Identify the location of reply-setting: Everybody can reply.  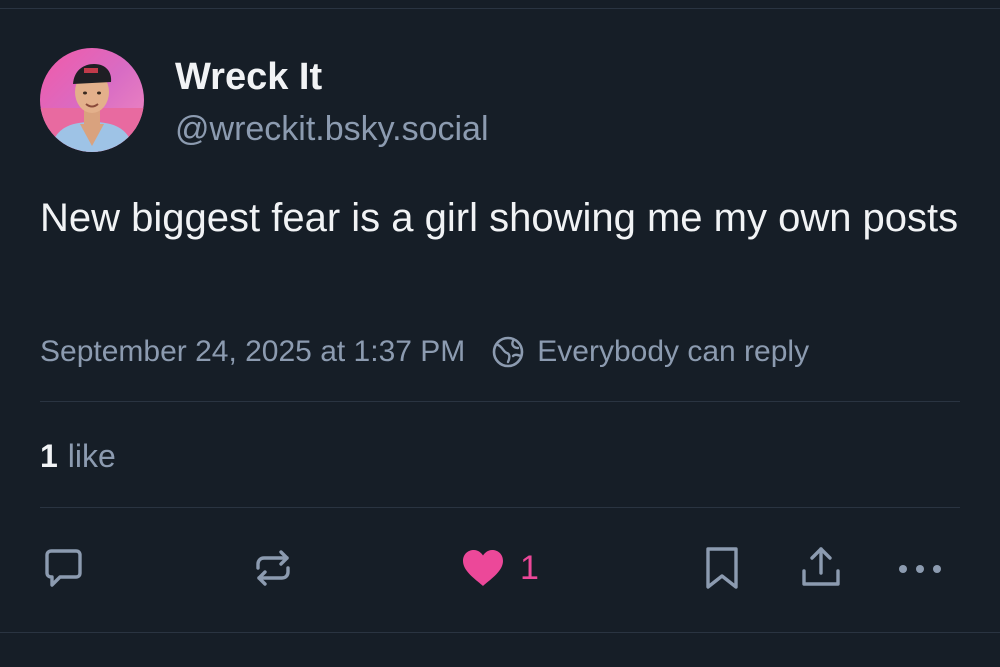
(650, 352).